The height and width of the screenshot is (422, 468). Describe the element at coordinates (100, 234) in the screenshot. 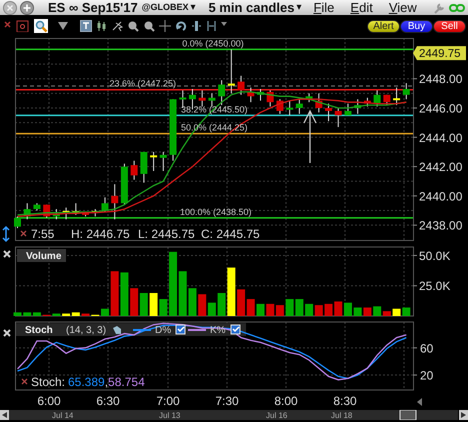

I see `readout-value: H: 2446.75` at that location.